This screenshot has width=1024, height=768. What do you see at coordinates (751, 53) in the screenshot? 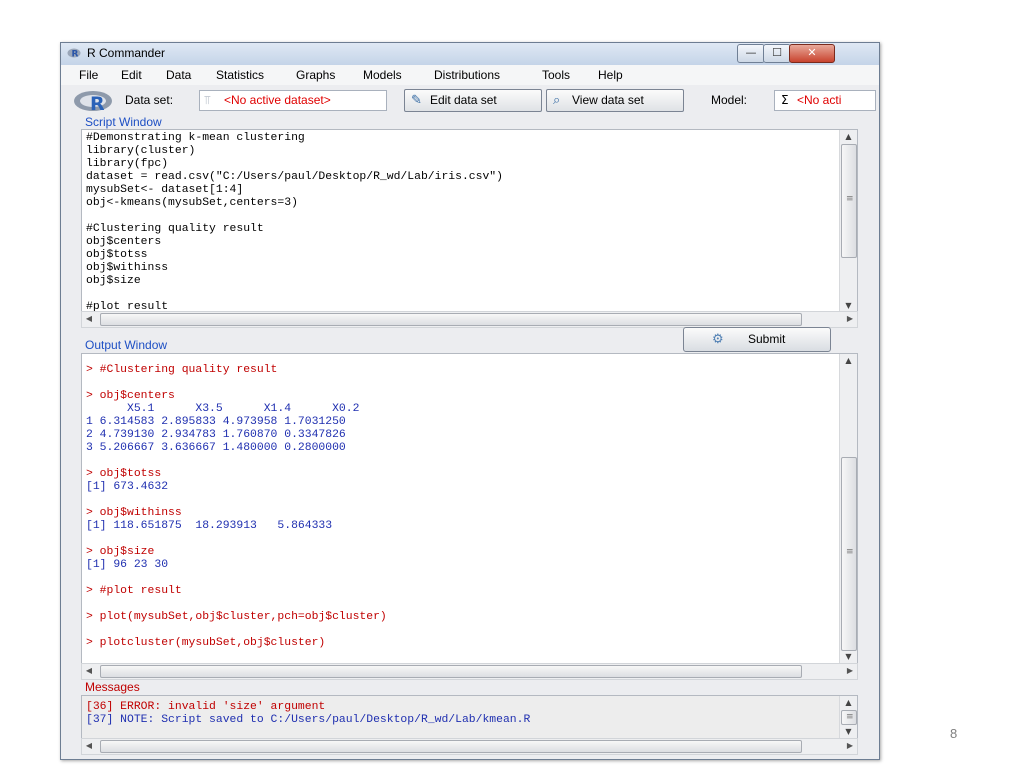
I see `minimize-button: —` at bounding box center [751, 53].